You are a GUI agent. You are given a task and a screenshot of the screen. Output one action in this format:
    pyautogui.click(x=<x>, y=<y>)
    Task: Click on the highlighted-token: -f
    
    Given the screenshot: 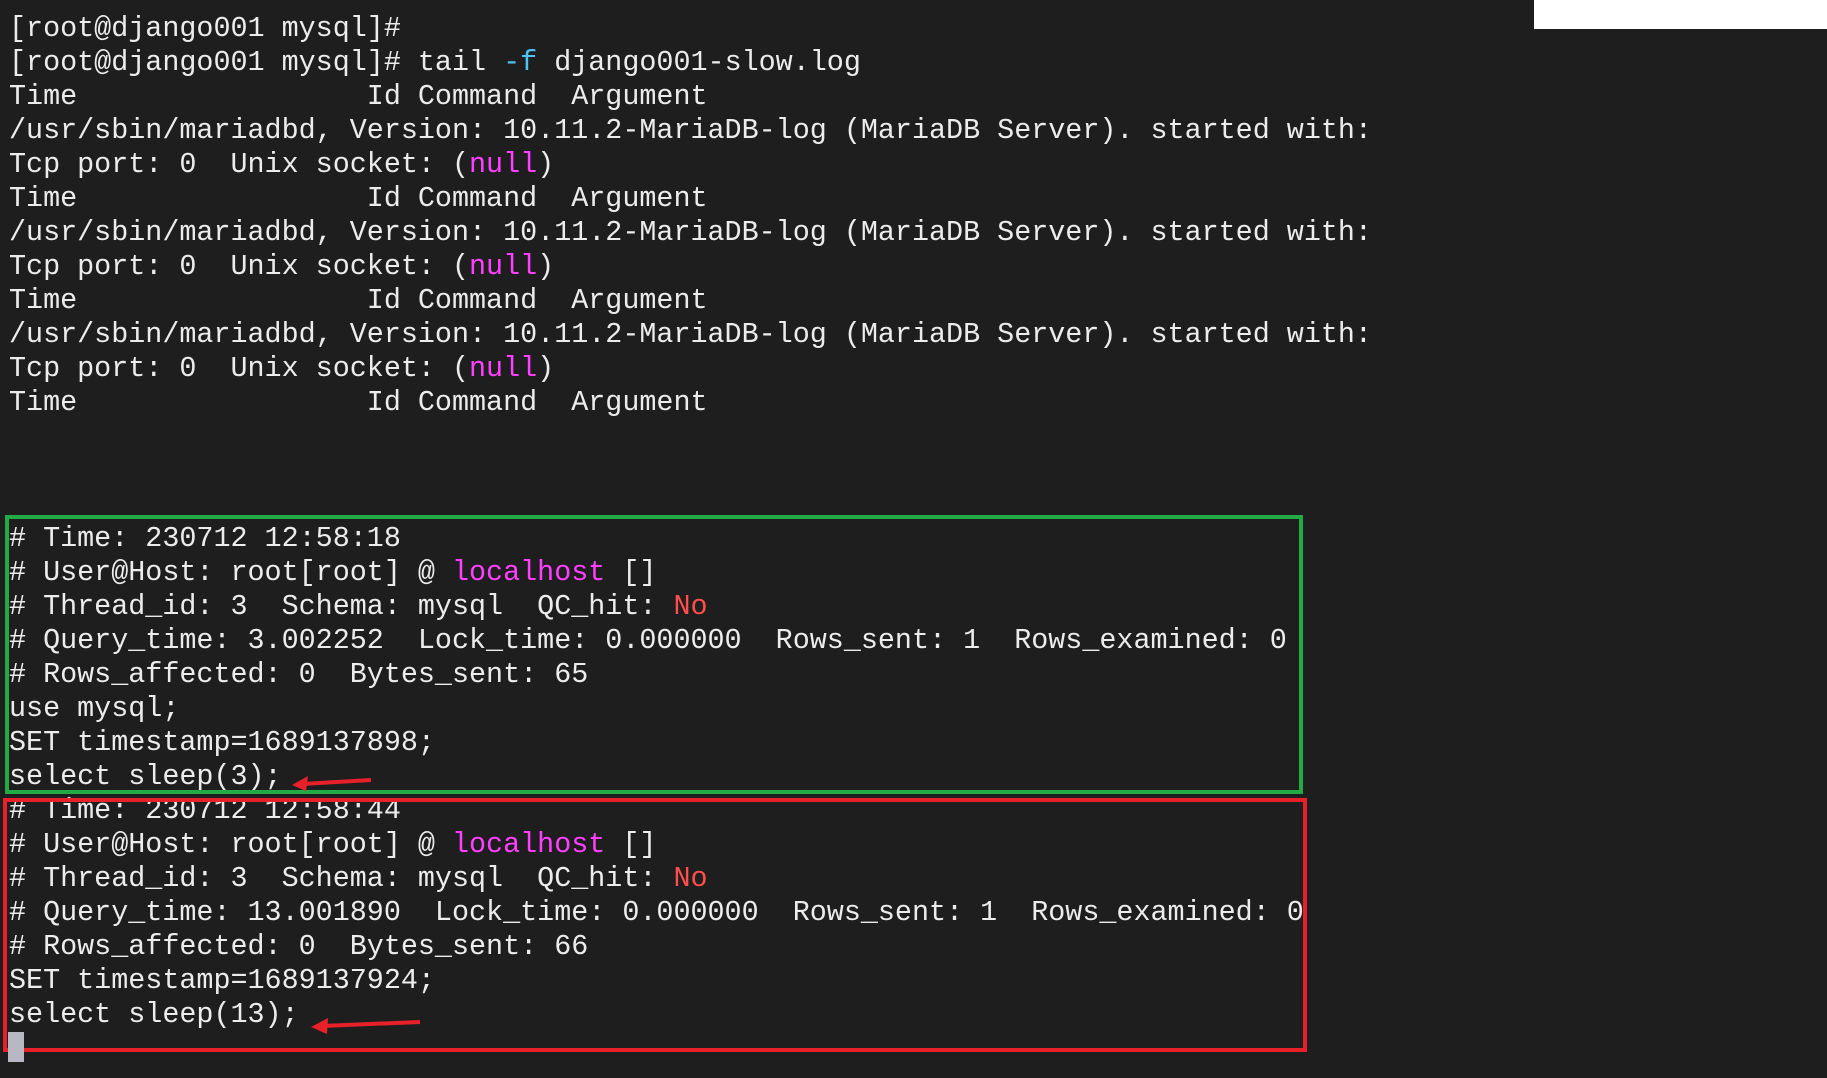 What is the action you would take?
    pyautogui.click(x=520, y=62)
    